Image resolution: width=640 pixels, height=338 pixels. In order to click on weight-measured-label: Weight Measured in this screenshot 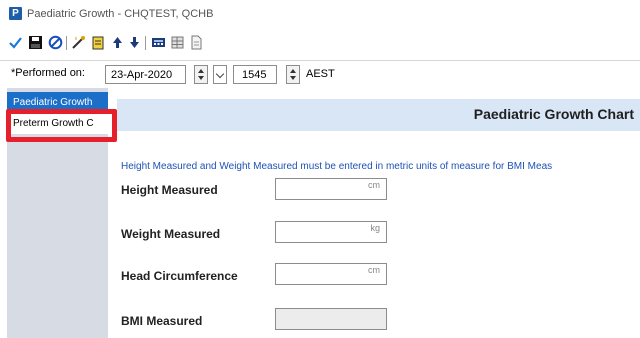, I will do `click(171, 234)`.